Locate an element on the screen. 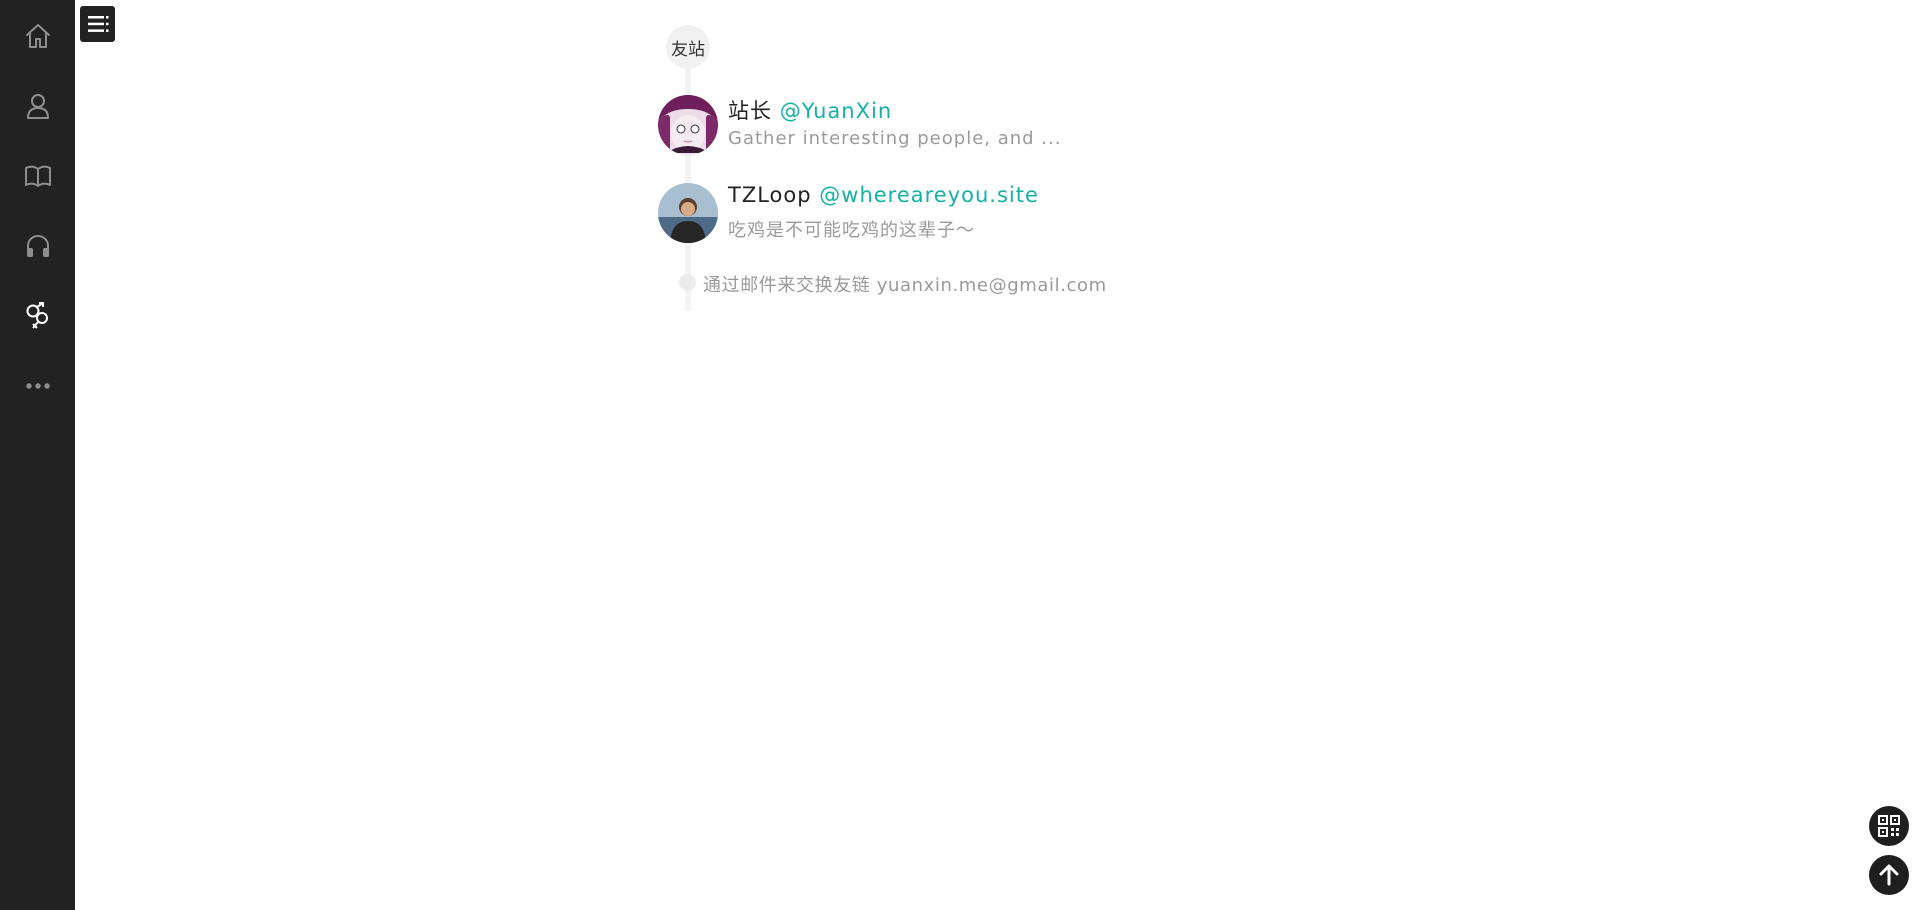 The height and width of the screenshot is (910, 1920). book-icon is located at coordinates (37, 176).